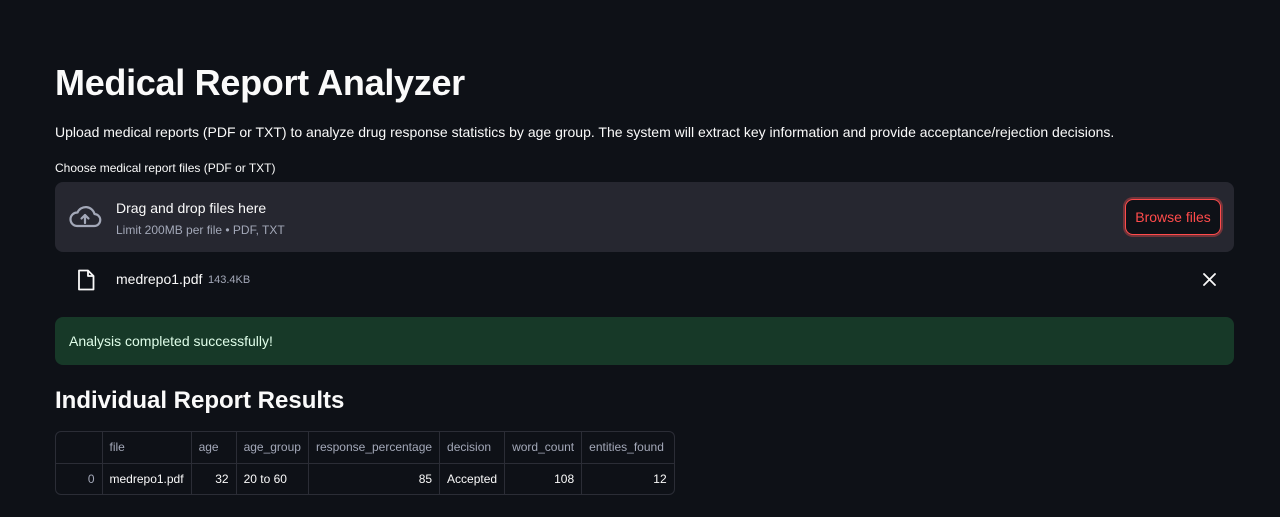  I want to click on dropzone-limit: Limit 200MB per file • PDF, TXT, so click(200, 230).